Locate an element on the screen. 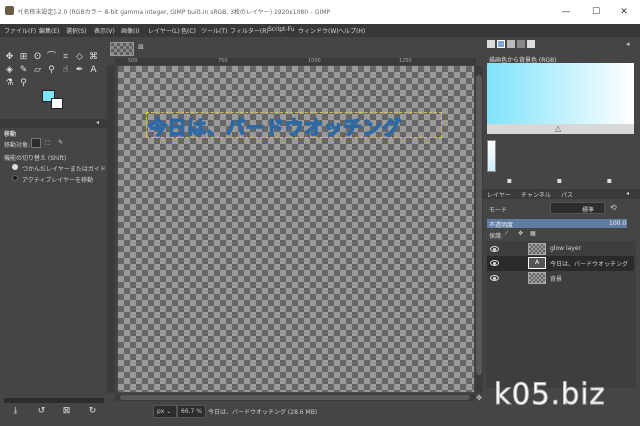  layers-menu-icon: ◂ is located at coordinates (627, 193).